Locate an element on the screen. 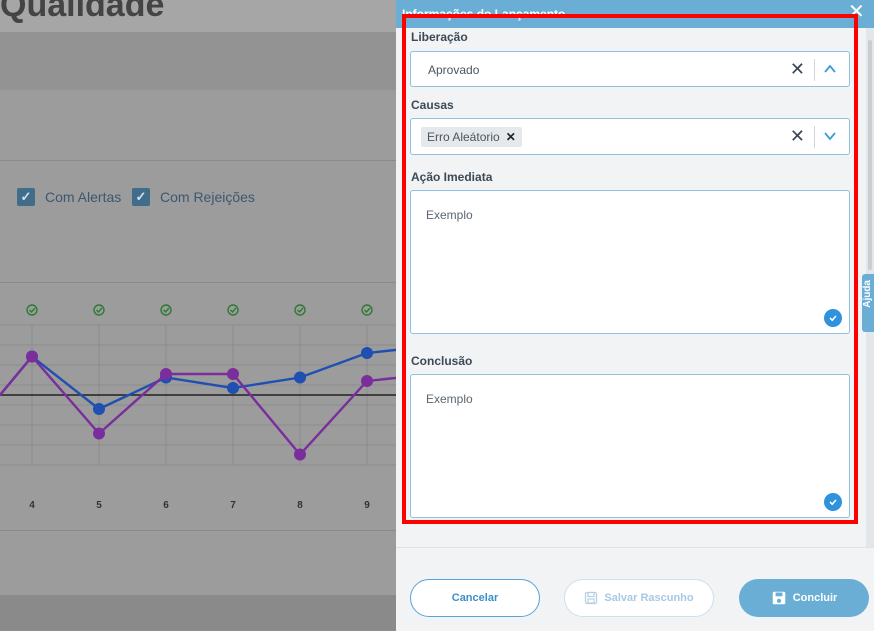 The width and height of the screenshot is (874, 631). save-draft-button: Salvar Rascunho is located at coordinates (639, 598).